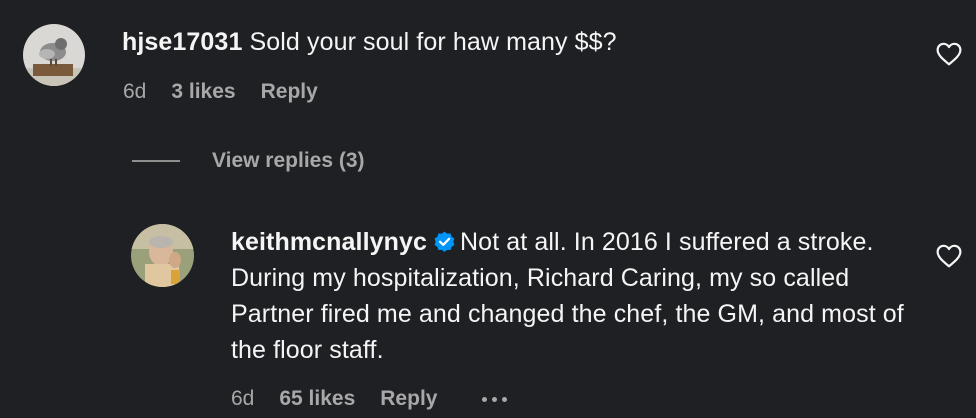 The height and width of the screenshot is (418, 976). I want to click on more-horizontal-icon, so click(495, 399).